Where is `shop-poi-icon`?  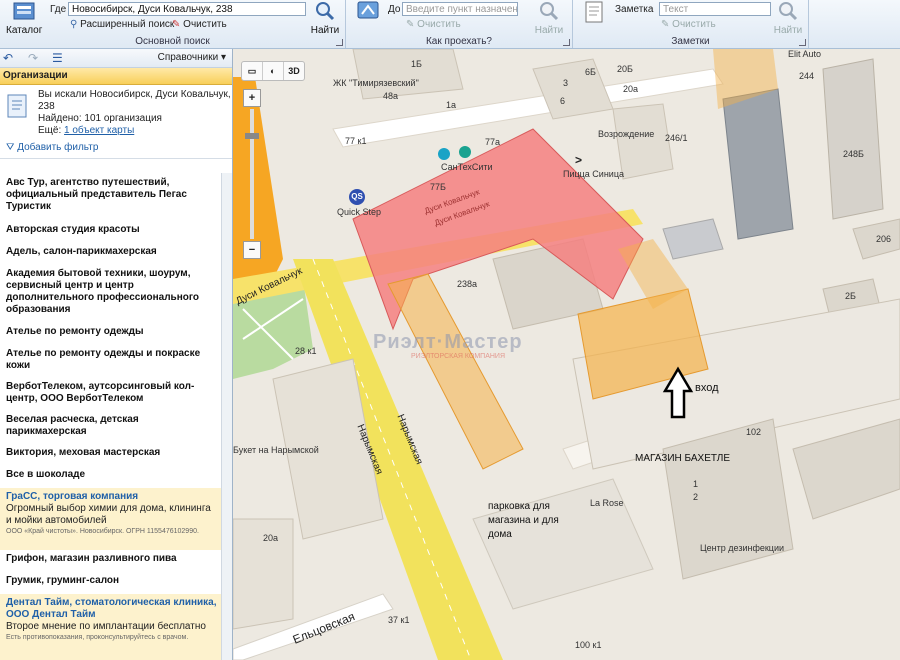 shop-poi-icon is located at coordinates (465, 152).